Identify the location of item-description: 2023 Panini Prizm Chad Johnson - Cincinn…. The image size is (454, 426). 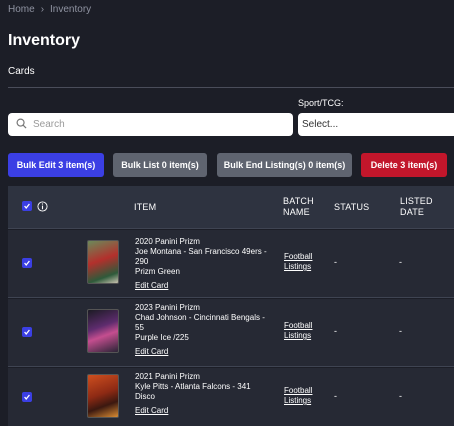
(205, 330).